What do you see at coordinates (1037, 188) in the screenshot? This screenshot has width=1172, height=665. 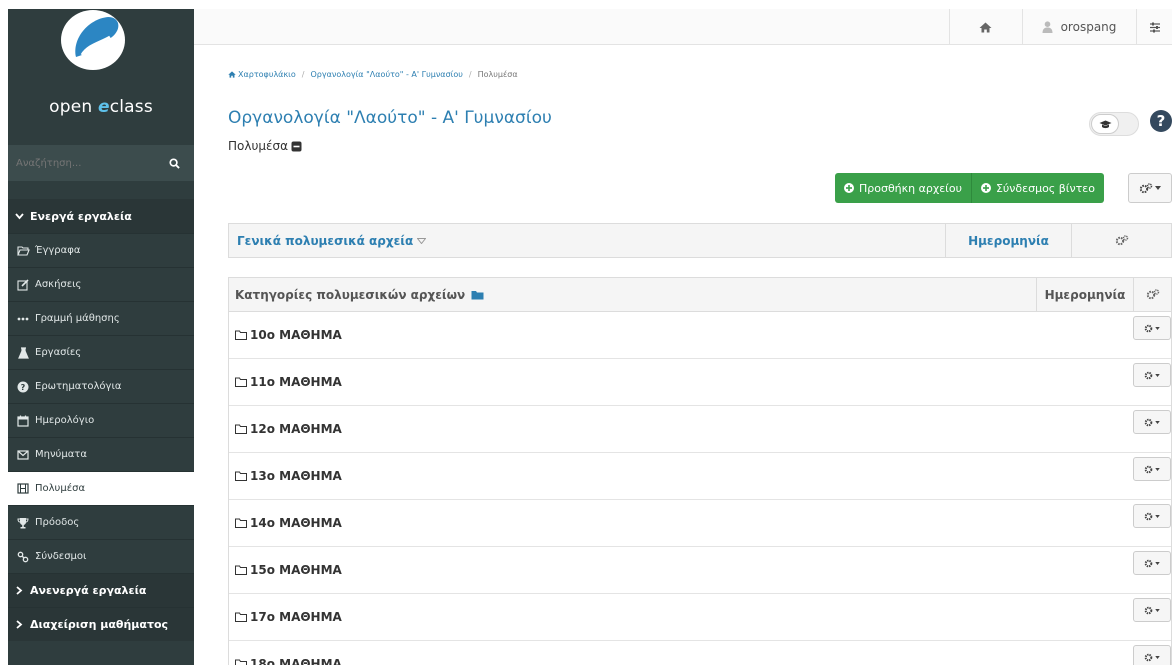 I see `add-video-link-button: Σύνδεσμος βίντεο` at bounding box center [1037, 188].